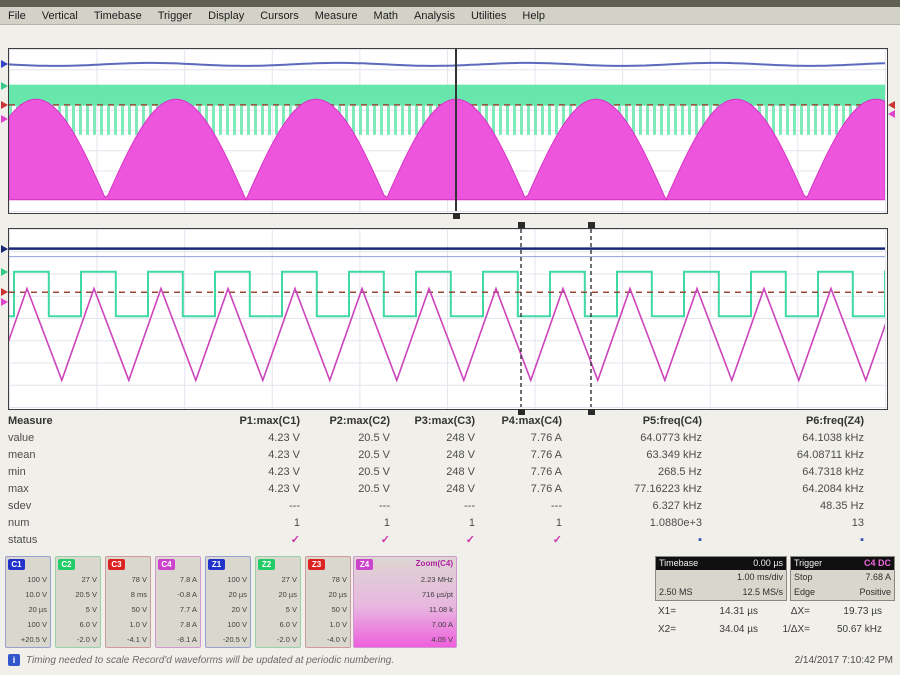  I want to click on measure-status-icon-p6: ▪, so click(862, 540).